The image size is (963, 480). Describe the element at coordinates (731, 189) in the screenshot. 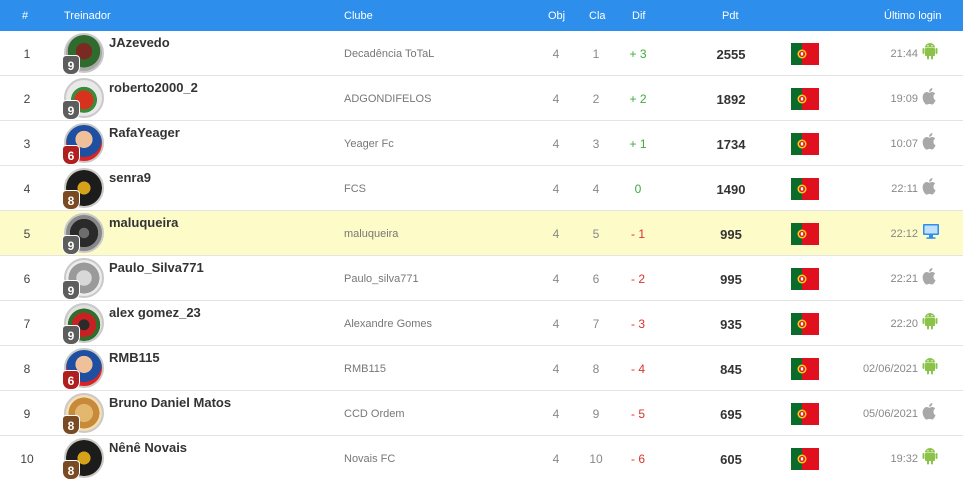

I see `points-value: 1490` at that location.